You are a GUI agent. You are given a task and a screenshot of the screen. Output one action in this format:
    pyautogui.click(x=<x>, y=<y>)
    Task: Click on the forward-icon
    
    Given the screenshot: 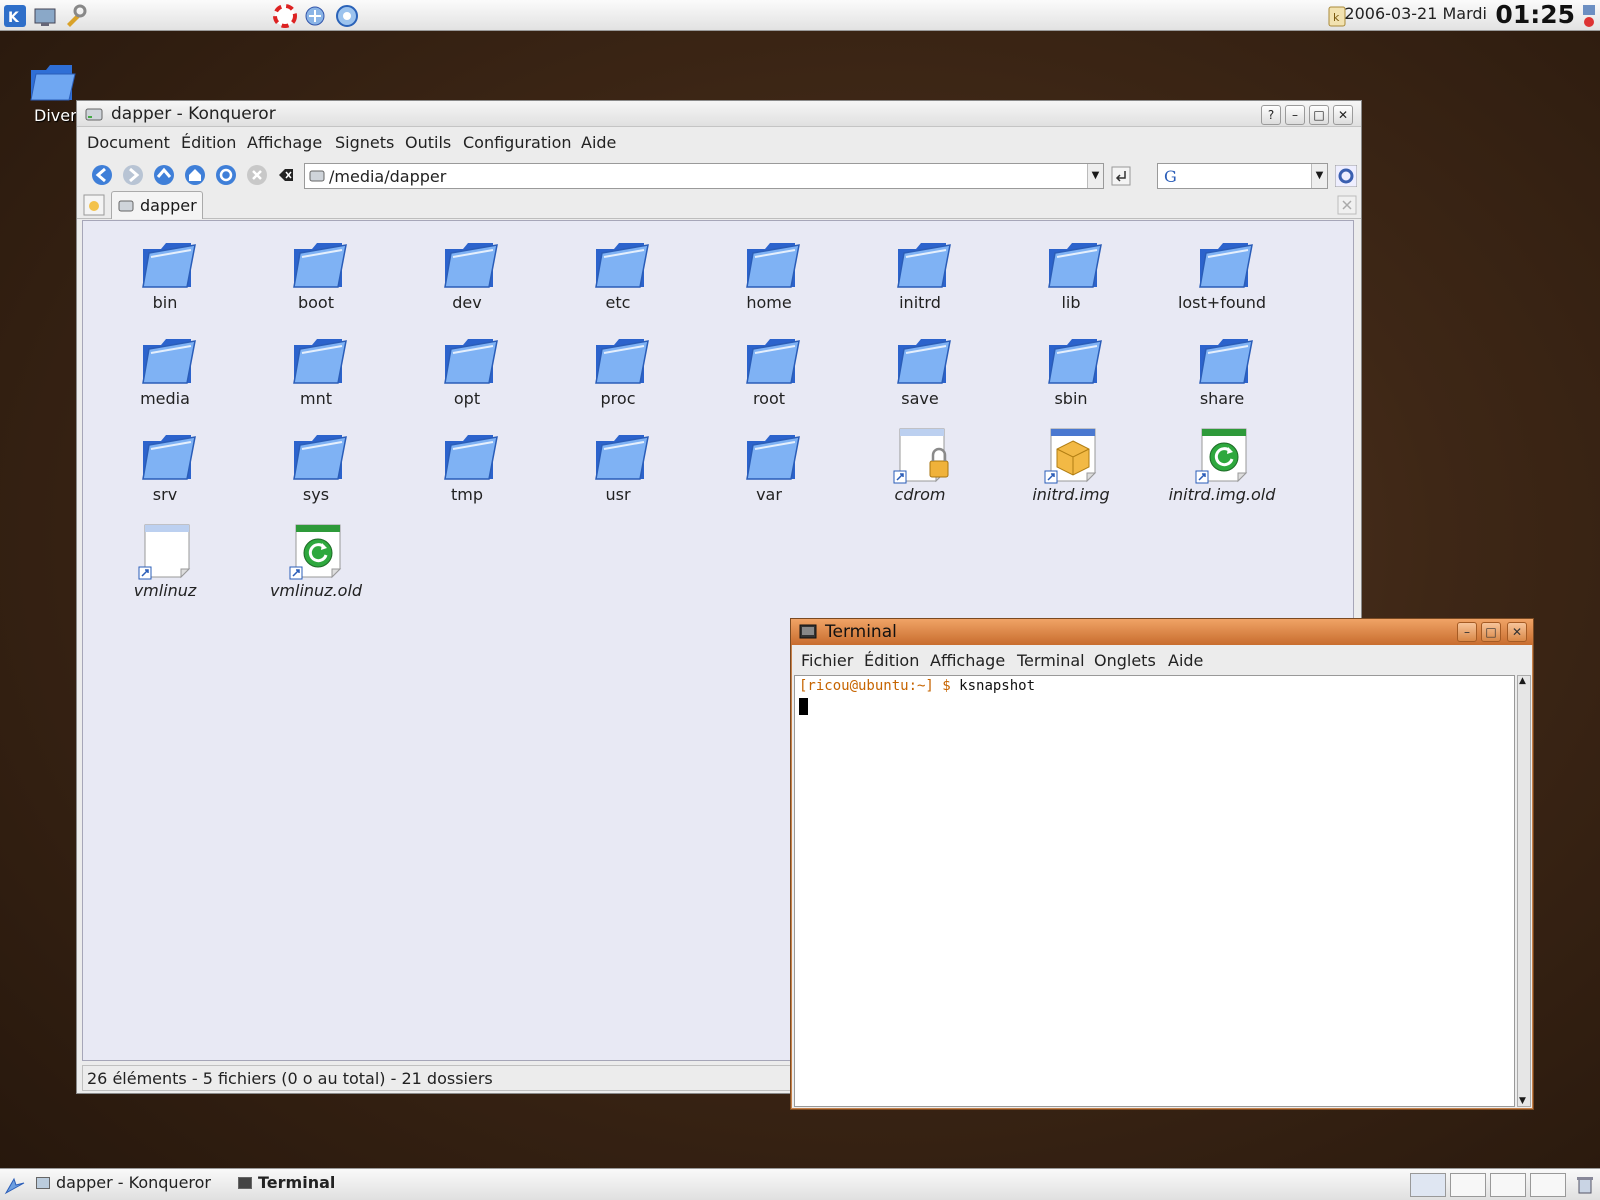 What is the action you would take?
    pyautogui.click(x=133, y=175)
    